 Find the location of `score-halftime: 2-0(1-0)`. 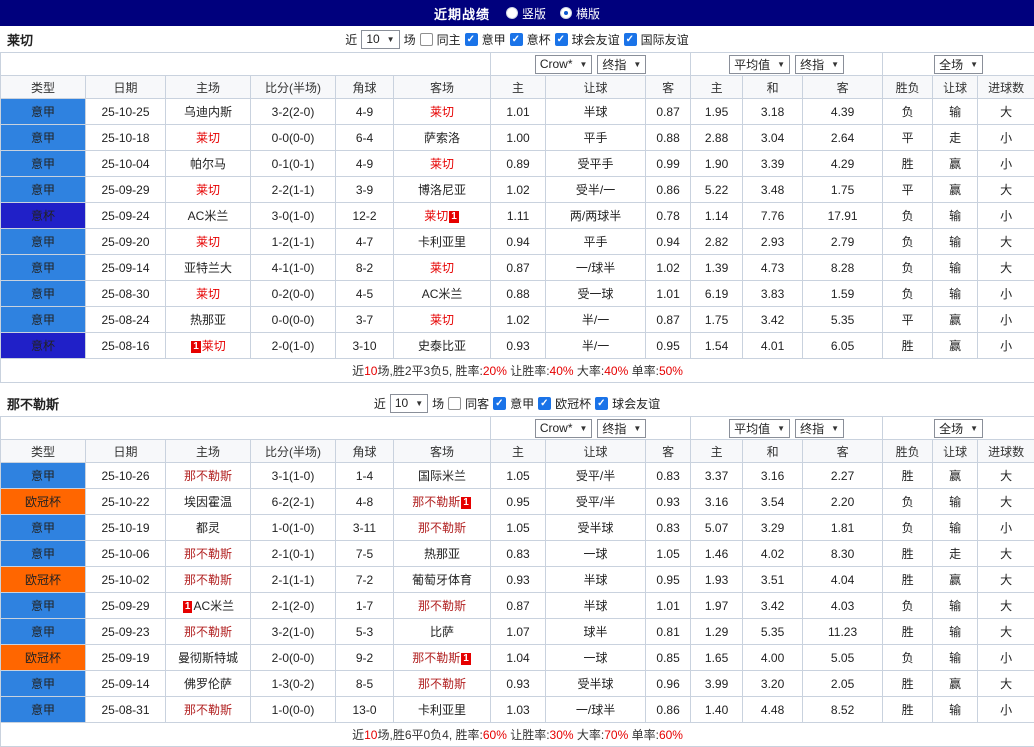

score-halftime: 2-0(1-0) is located at coordinates (293, 346).